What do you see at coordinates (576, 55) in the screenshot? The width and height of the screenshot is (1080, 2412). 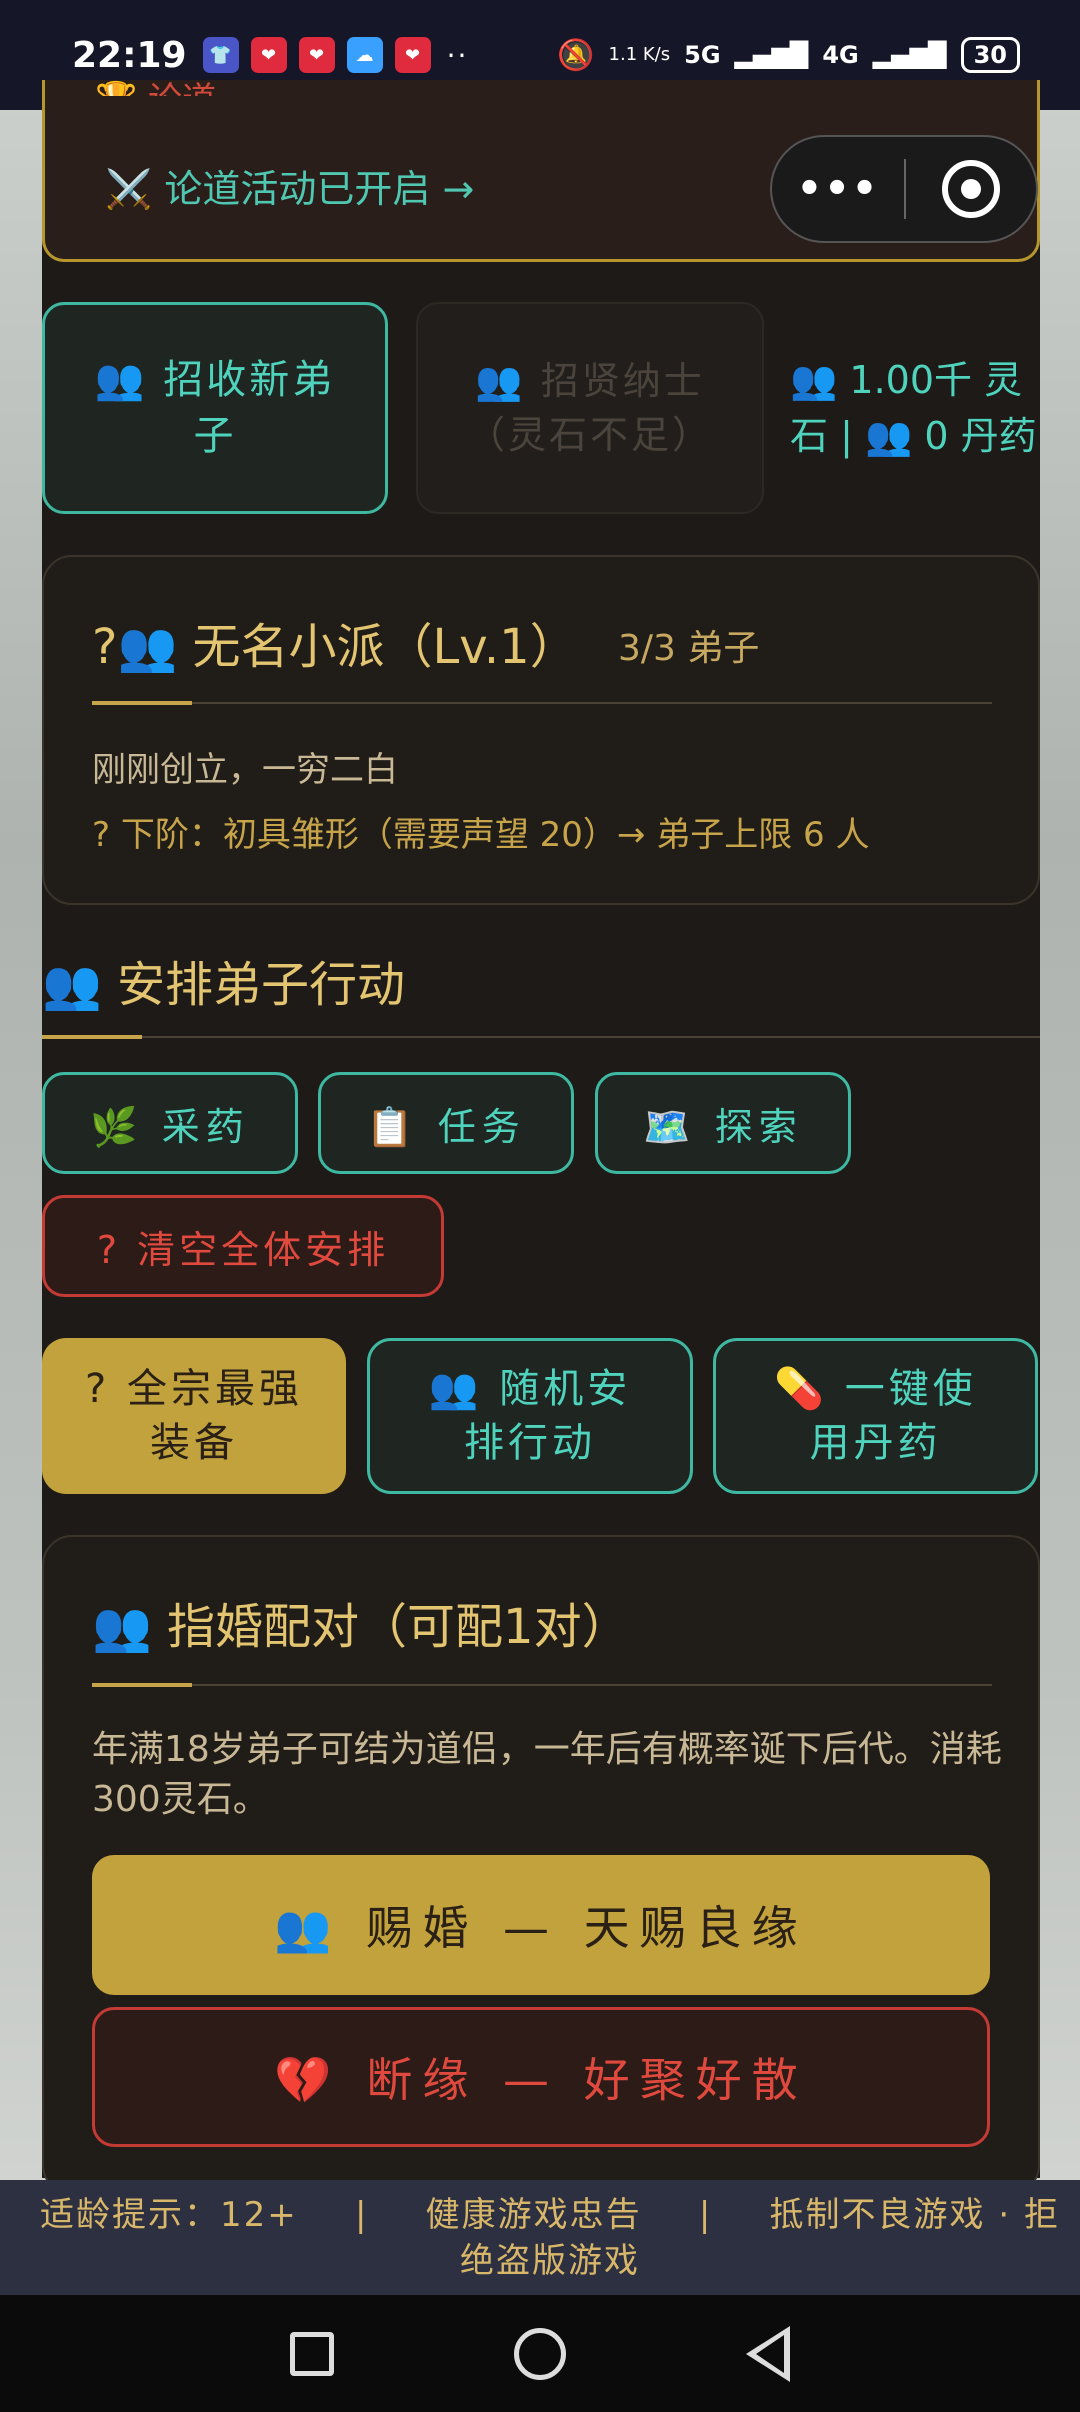 I see `mute-icon: 🔕` at bounding box center [576, 55].